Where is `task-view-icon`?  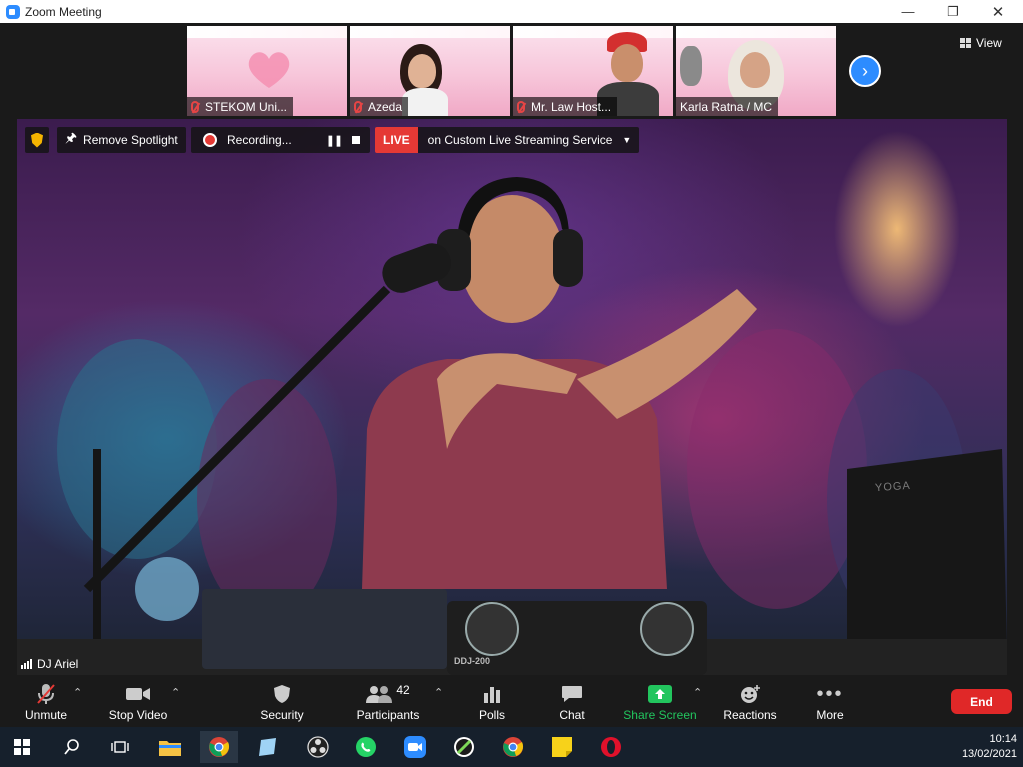
task-view-icon is located at coordinates (120, 747).